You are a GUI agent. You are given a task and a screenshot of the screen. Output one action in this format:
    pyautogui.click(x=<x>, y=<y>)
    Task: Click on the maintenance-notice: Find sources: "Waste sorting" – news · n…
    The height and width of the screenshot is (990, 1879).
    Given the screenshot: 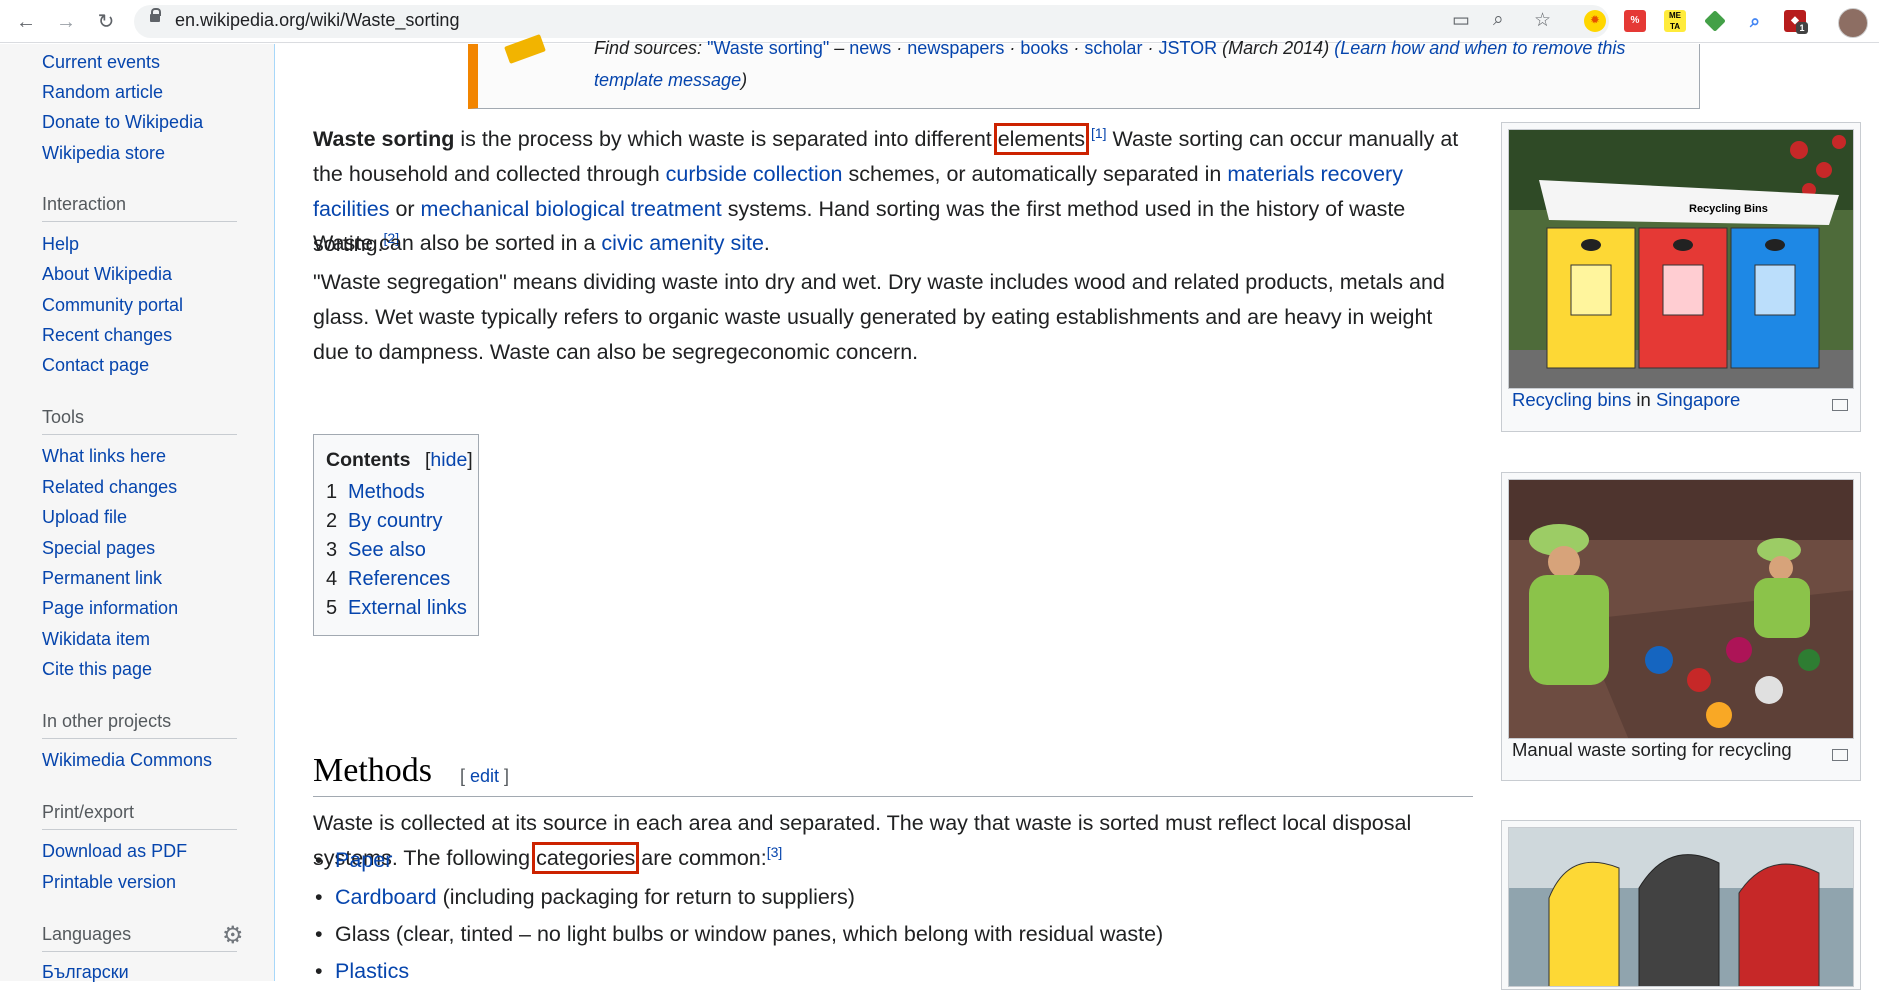 What is the action you would take?
    pyautogui.click(x=1084, y=71)
    